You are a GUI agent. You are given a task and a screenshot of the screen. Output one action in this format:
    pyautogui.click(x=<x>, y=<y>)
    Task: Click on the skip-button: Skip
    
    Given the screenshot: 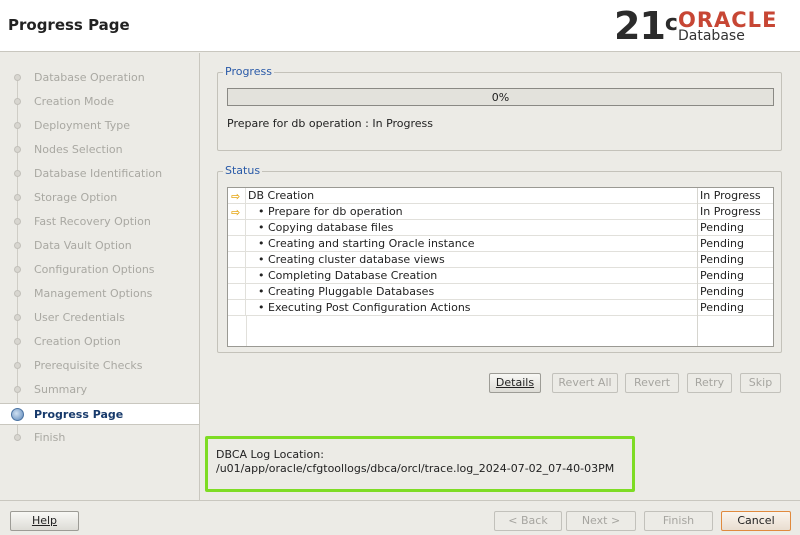 What is the action you would take?
    pyautogui.click(x=760, y=383)
    